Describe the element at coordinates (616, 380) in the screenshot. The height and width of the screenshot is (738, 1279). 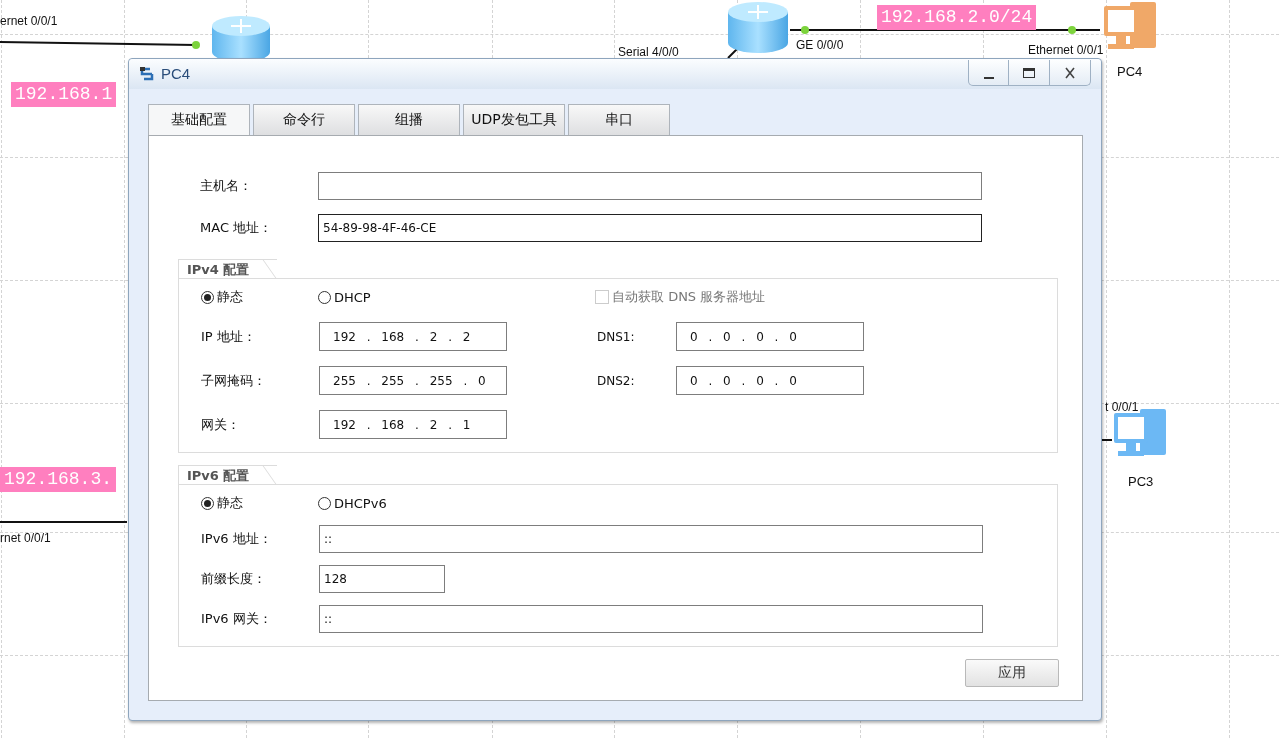
I see `field-label: DNS2:` at that location.